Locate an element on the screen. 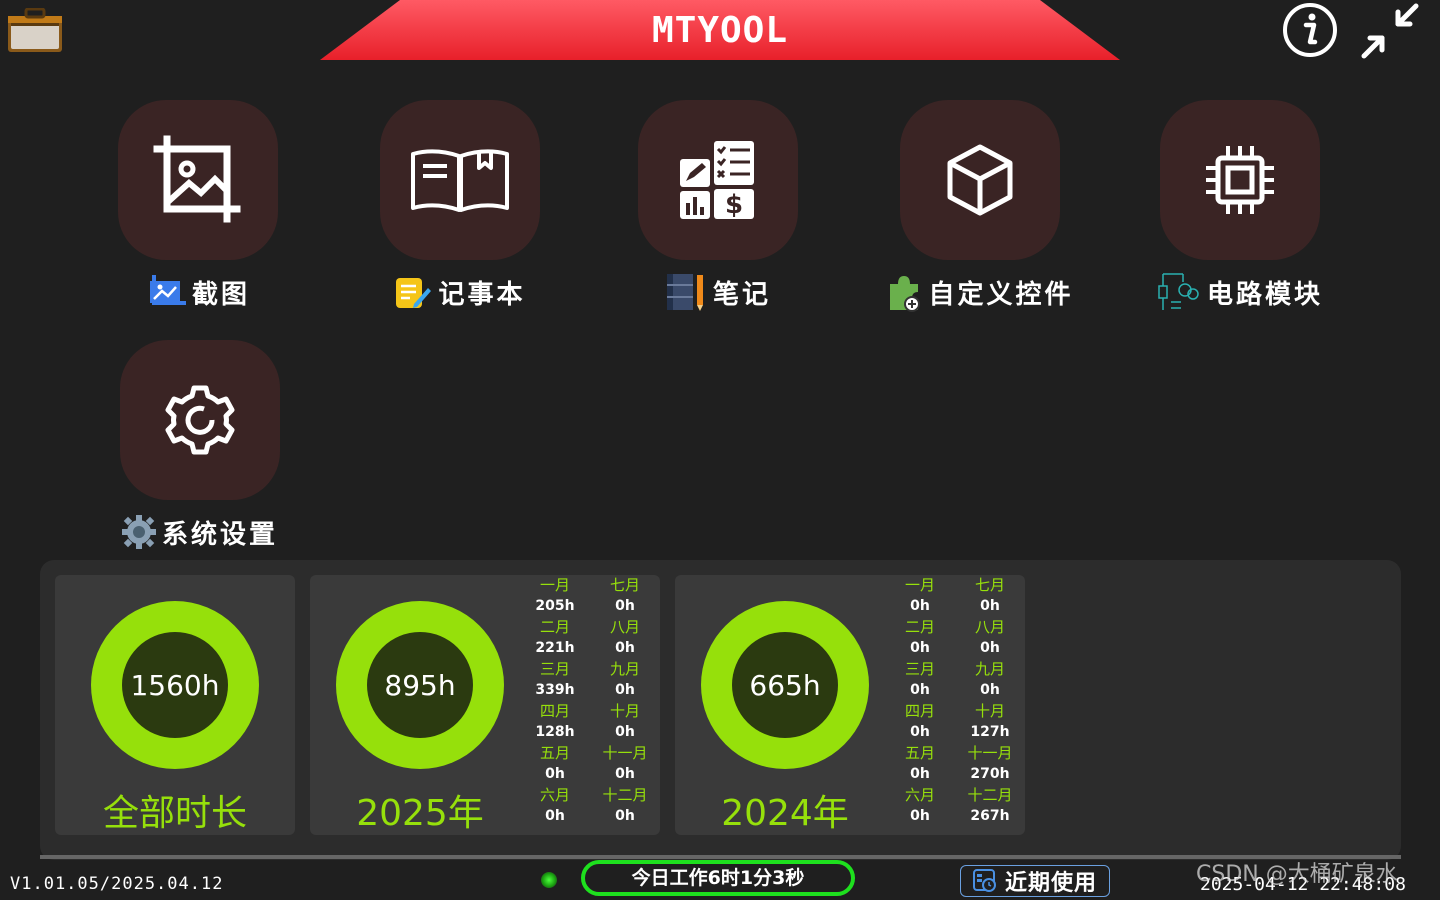  month-stat: 三月 339h is located at coordinates (555, 680).